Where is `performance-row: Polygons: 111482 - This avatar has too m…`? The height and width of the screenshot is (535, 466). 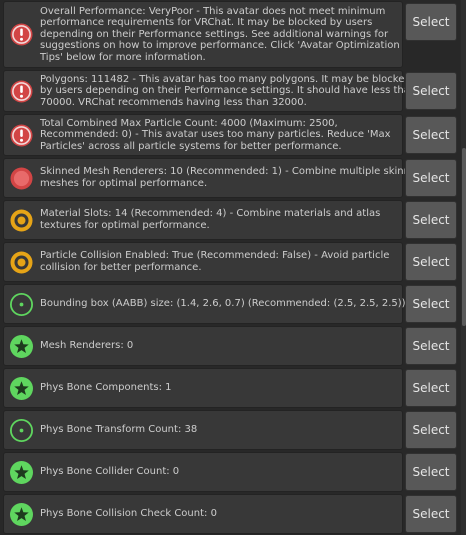 performance-row: Polygons: 111482 - This avatar has too m… is located at coordinates (209, 91).